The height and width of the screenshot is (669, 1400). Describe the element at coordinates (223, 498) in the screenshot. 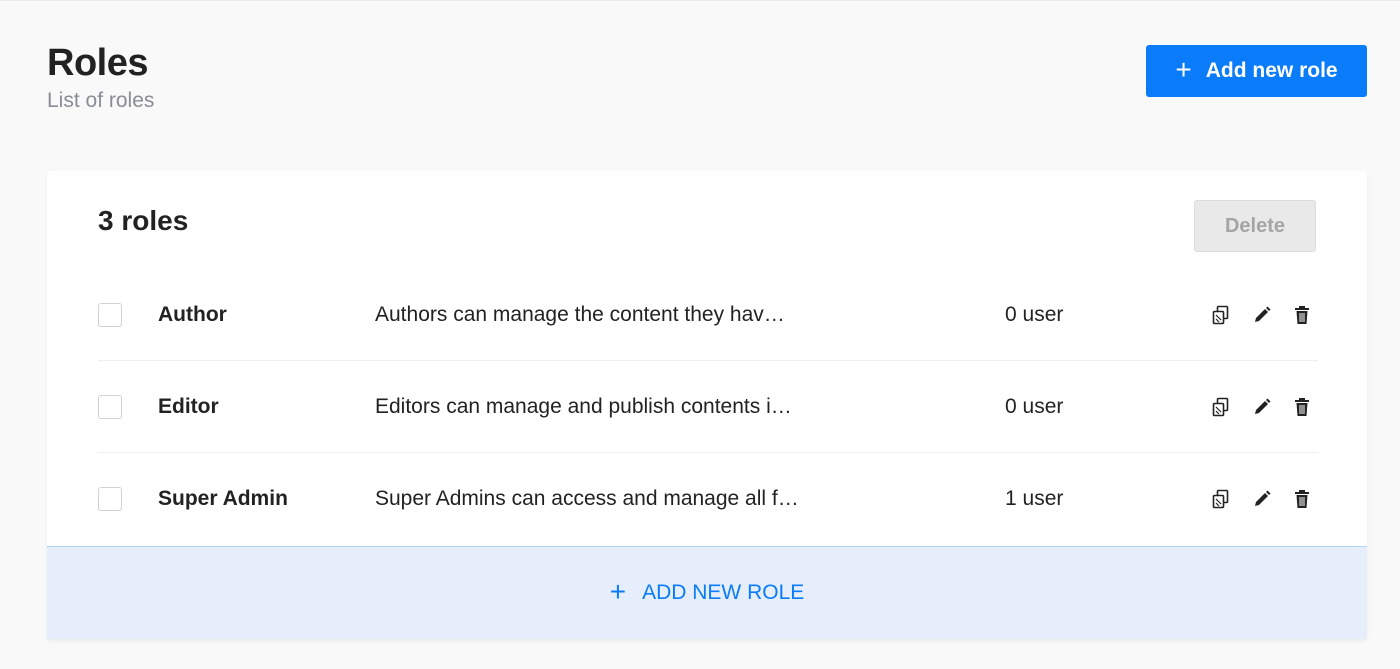

I see `role-name: Super Admin` at that location.